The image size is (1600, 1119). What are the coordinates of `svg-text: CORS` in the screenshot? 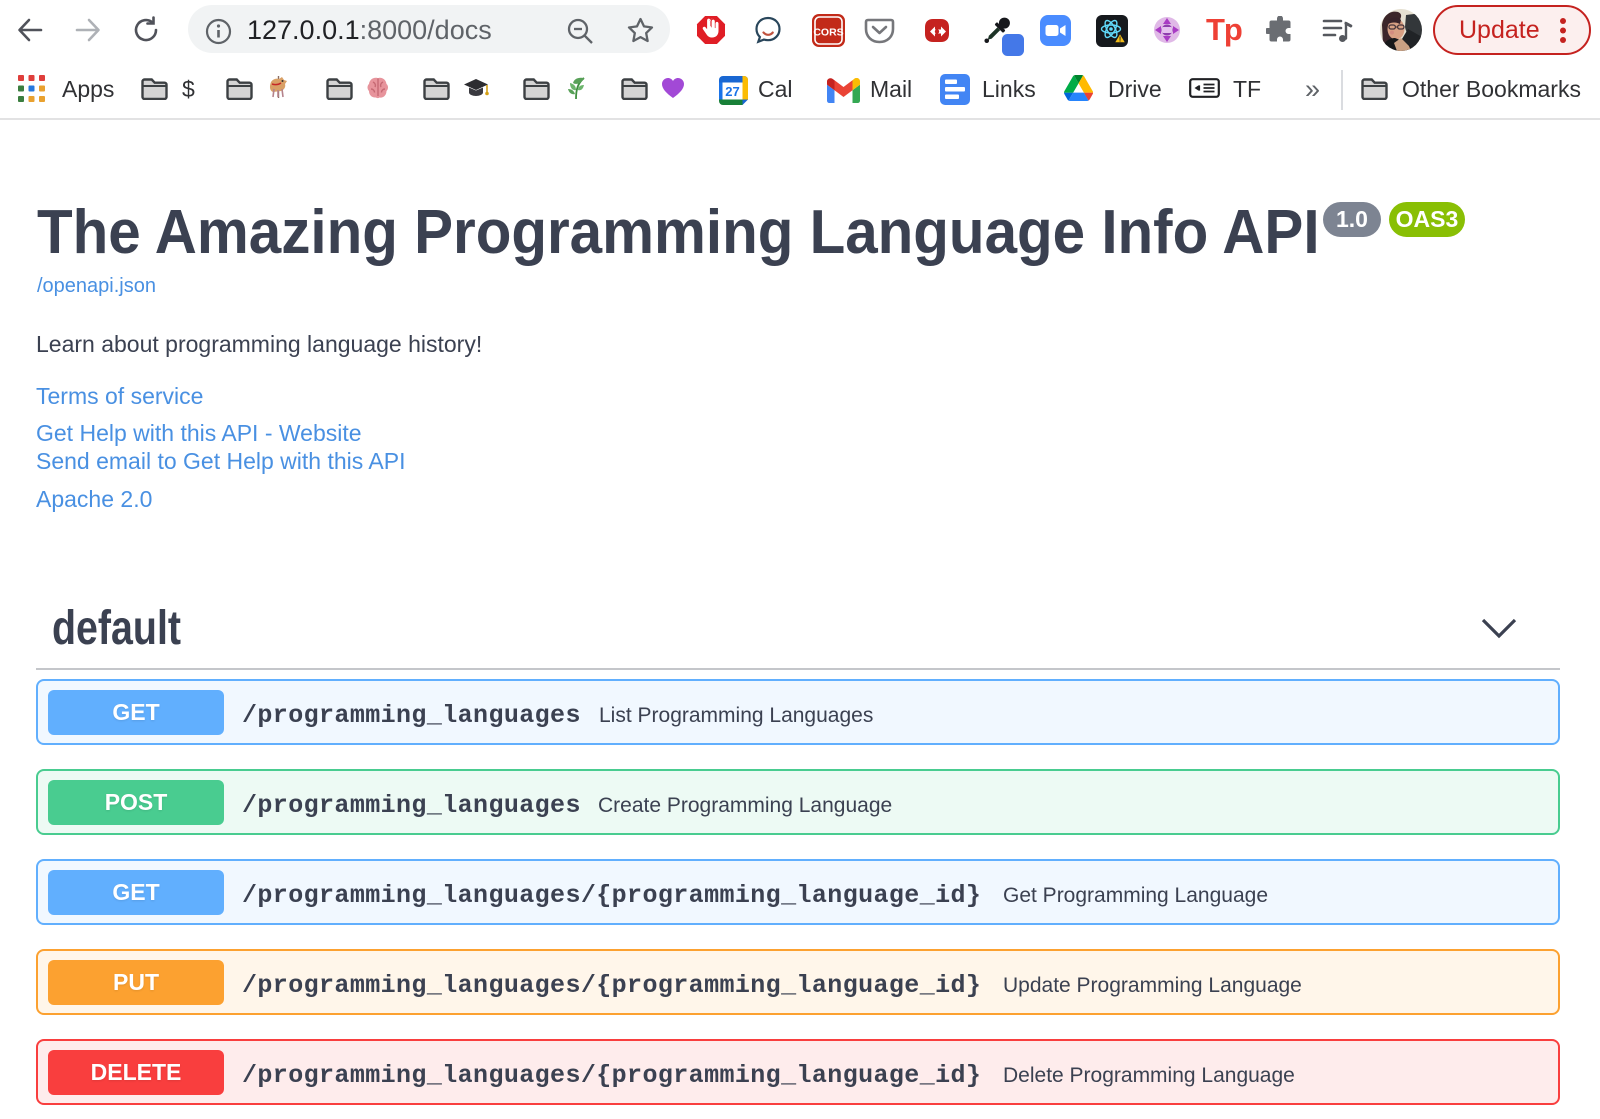 It's located at (828, 33).